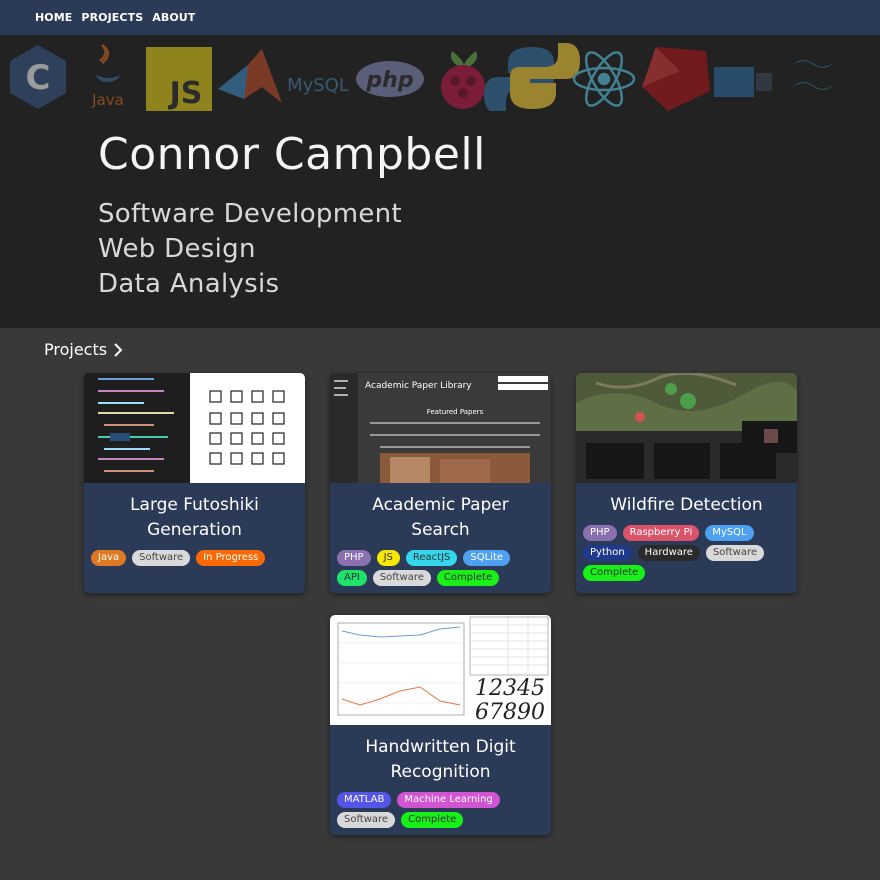 Image resolution: width=880 pixels, height=880 pixels. Describe the element at coordinates (455, 412) in the screenshot. I see `svg-text: Featured Papers` at that location.